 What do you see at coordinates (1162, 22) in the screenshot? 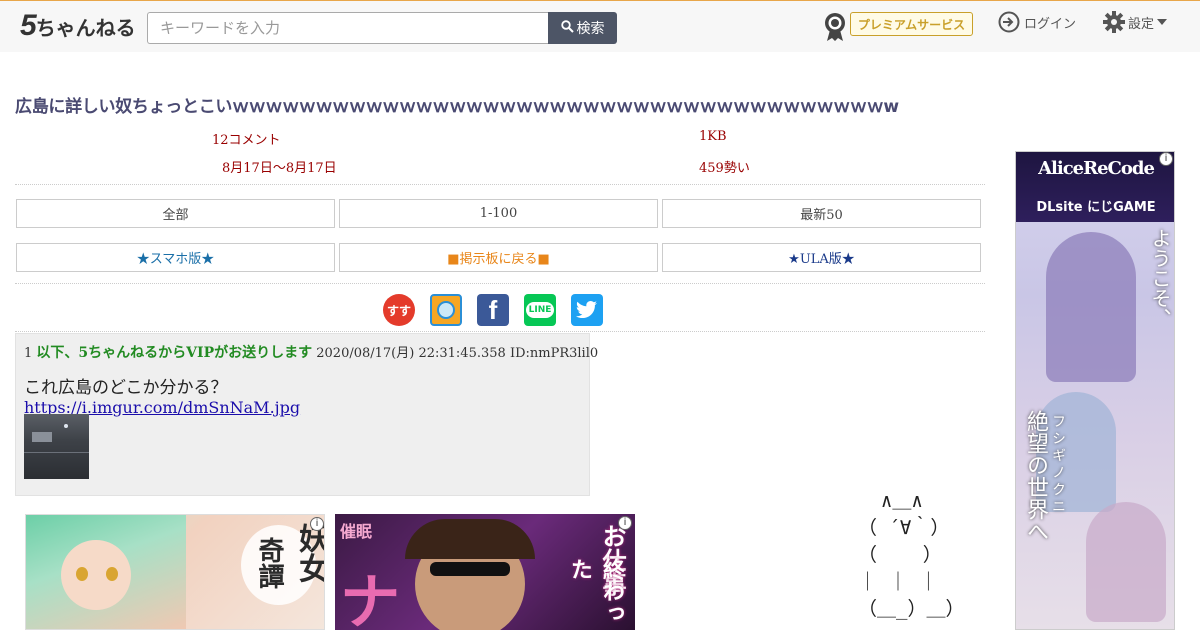
I see `caret-down-icon` at bounding box center [1162, 22].